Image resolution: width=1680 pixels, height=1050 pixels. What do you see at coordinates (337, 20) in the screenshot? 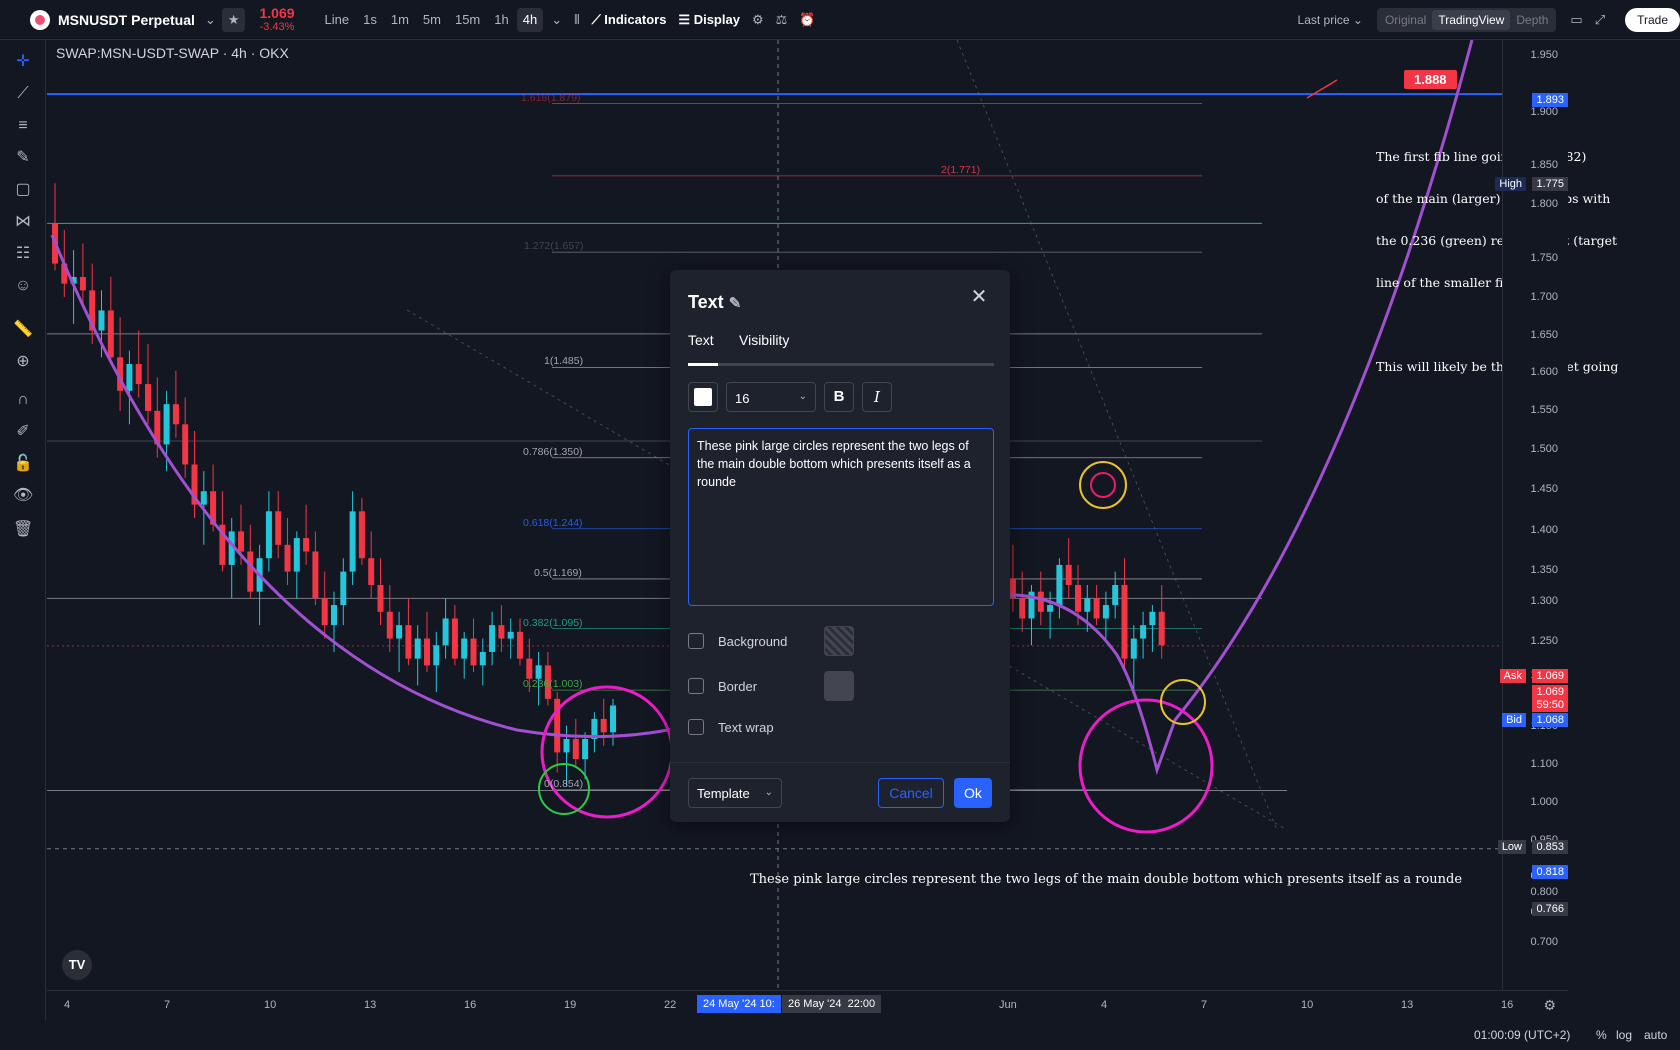
I see `interval-line: Line` at bounding box center [337, 20].